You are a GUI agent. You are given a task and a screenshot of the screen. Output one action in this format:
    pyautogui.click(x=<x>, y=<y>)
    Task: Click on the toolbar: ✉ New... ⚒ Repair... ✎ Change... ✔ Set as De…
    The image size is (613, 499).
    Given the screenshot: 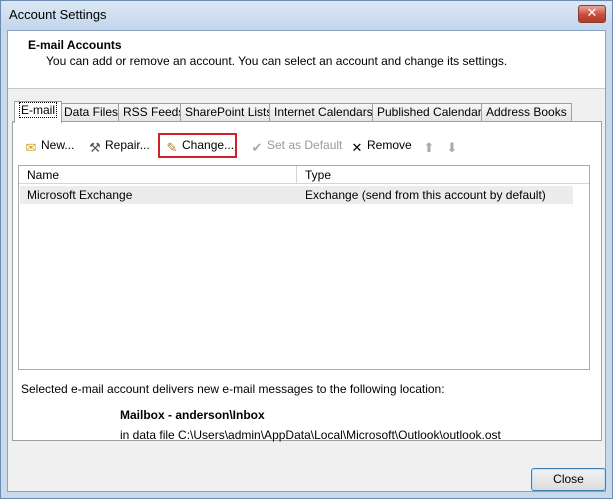 What is the action you would take?
    pyautogui.click(x=304, y=145)
    